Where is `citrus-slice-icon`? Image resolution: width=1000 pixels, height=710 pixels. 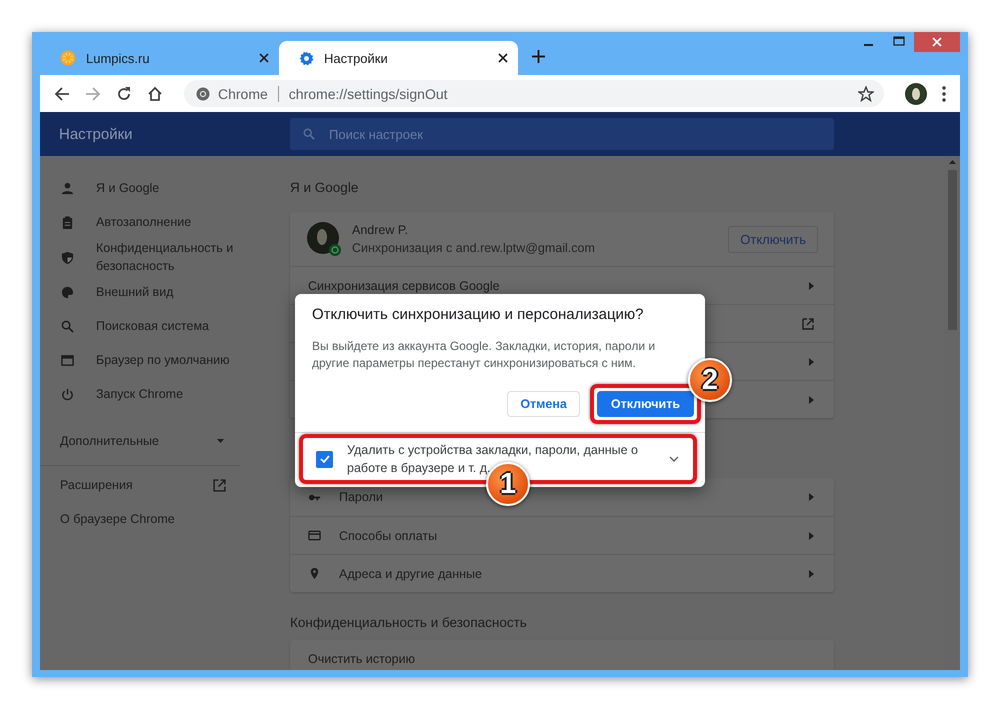
citrus-slice-icon is located at coordinates (68, 58).